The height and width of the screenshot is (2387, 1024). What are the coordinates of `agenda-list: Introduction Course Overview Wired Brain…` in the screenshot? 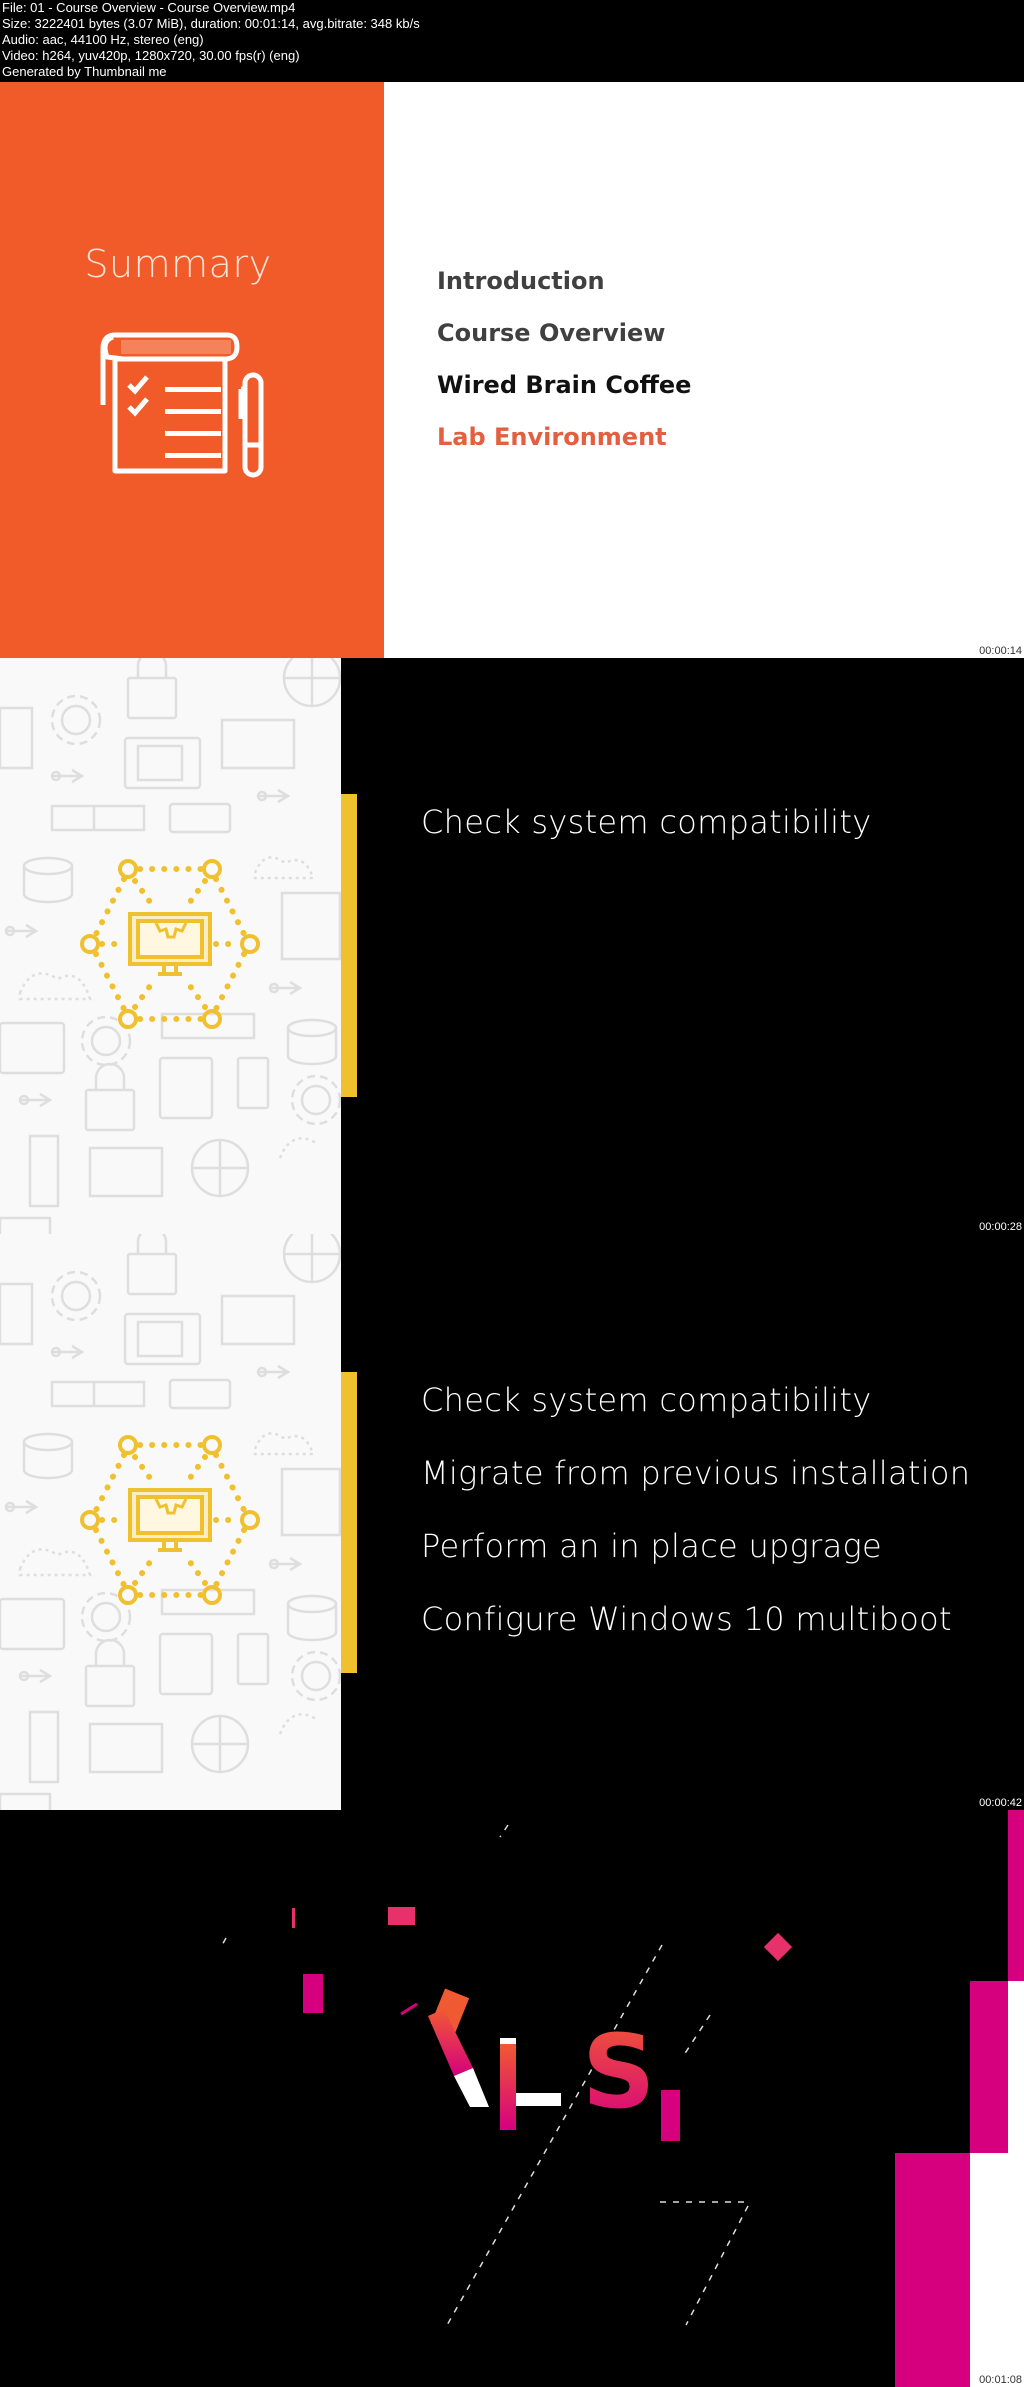 It's located at (564, 371).